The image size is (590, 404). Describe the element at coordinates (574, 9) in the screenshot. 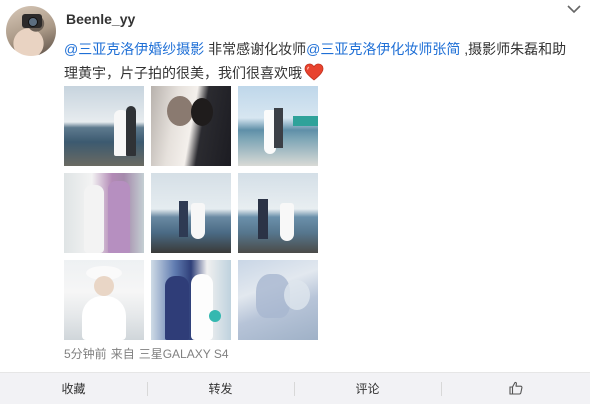

I see `chevron-down-icon` at that location.